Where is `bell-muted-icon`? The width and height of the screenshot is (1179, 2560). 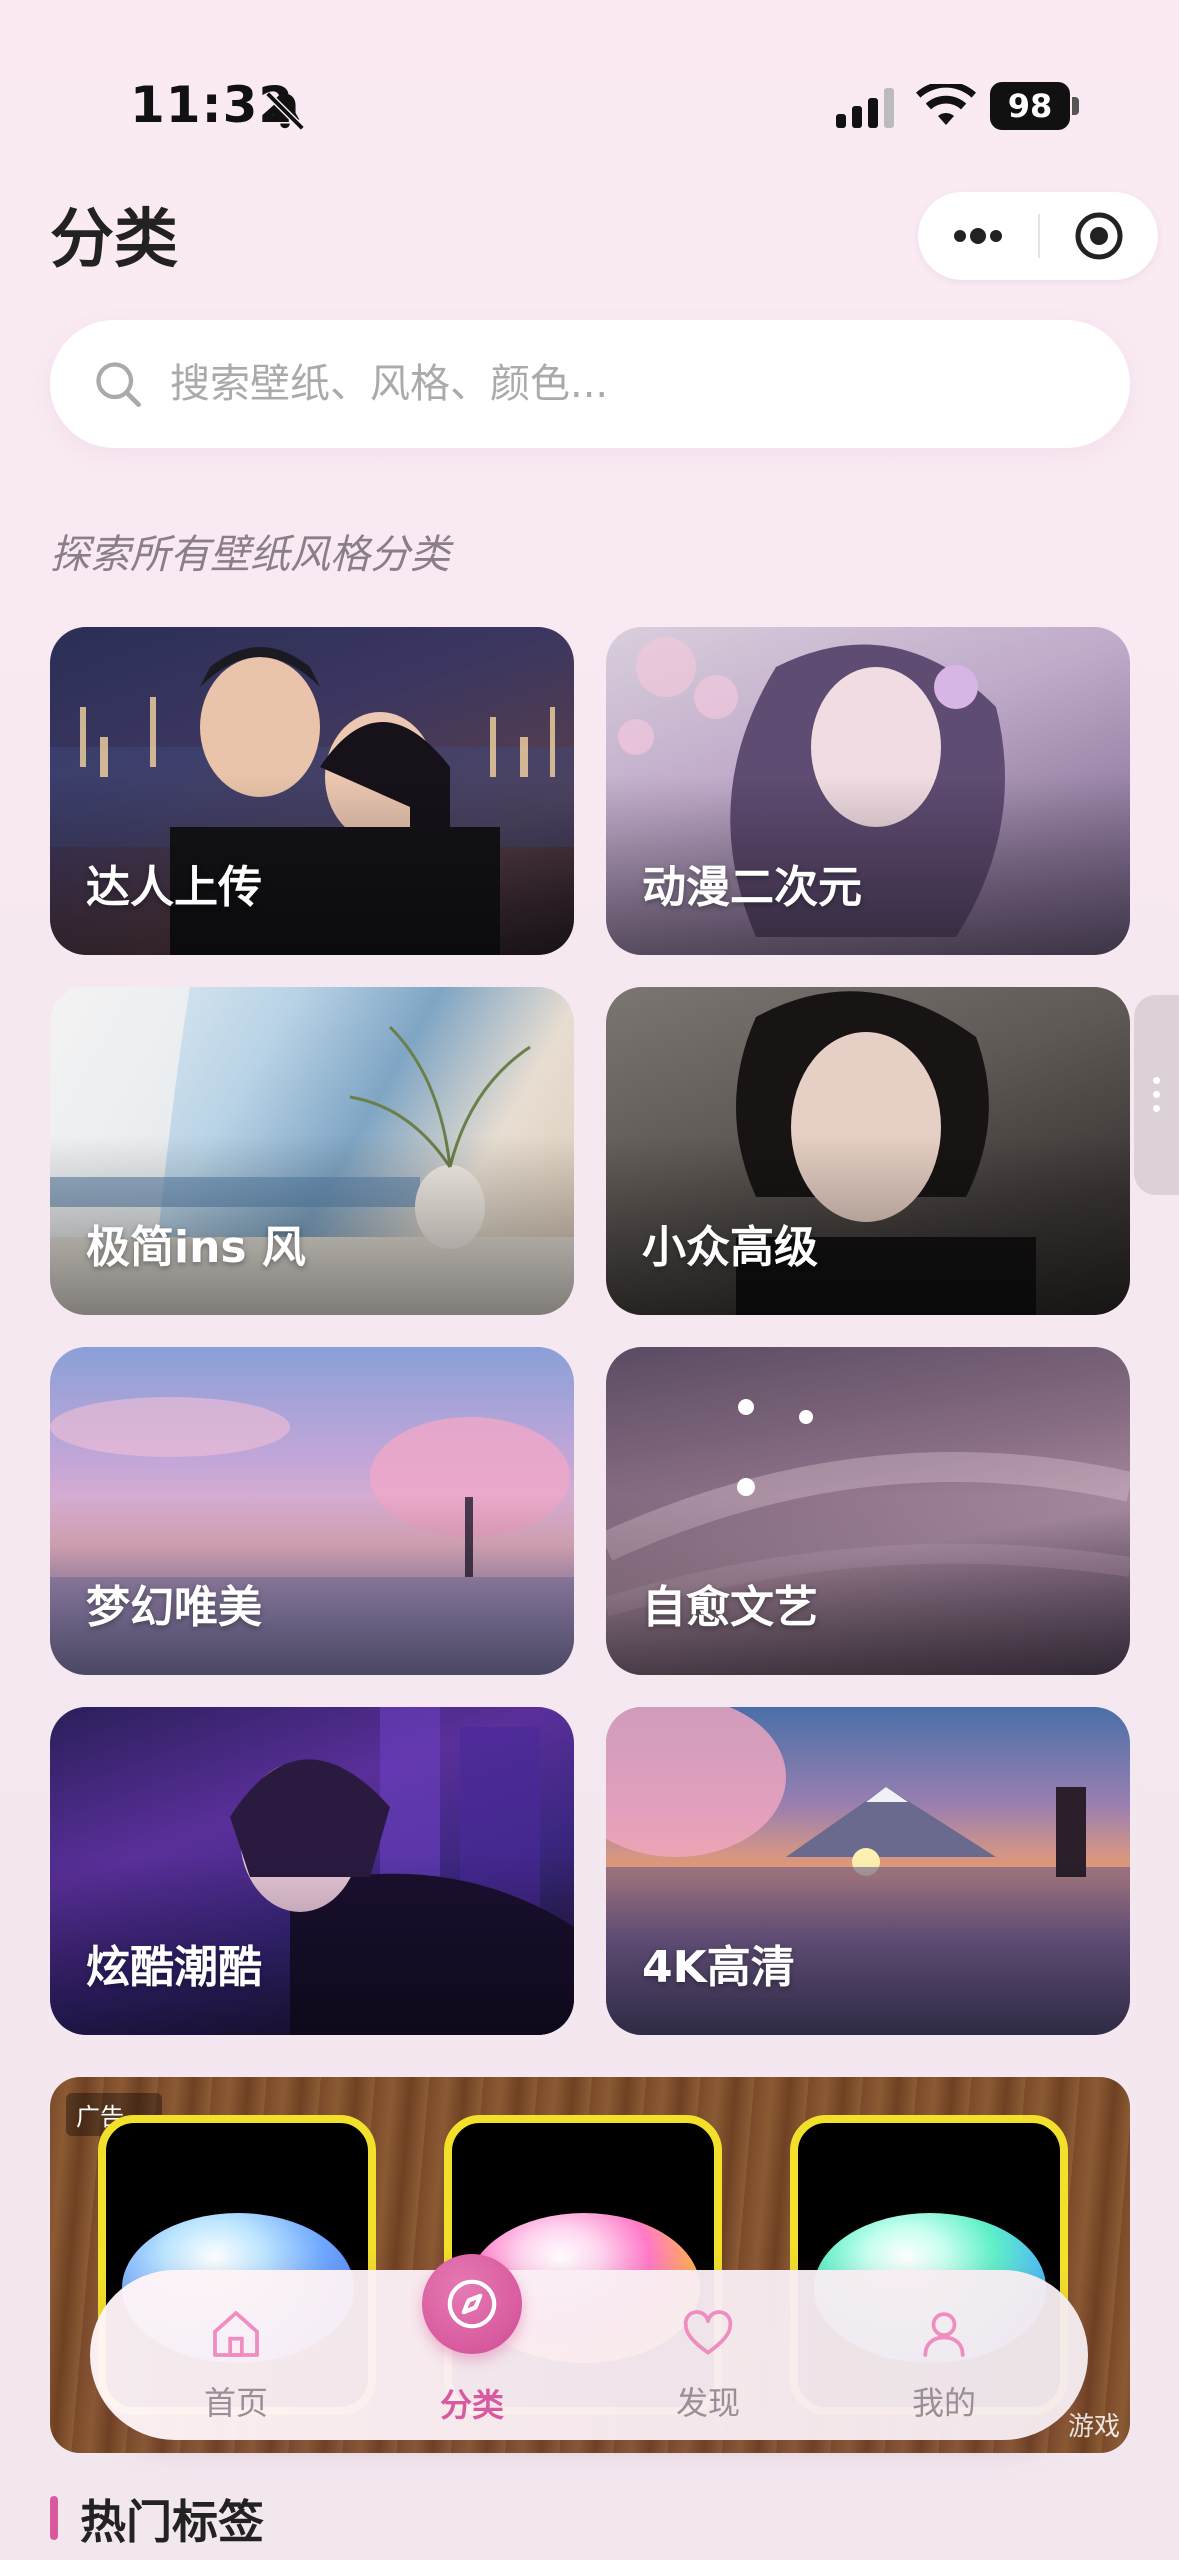 bell-muted-icon is located at coordinates (285, 111).